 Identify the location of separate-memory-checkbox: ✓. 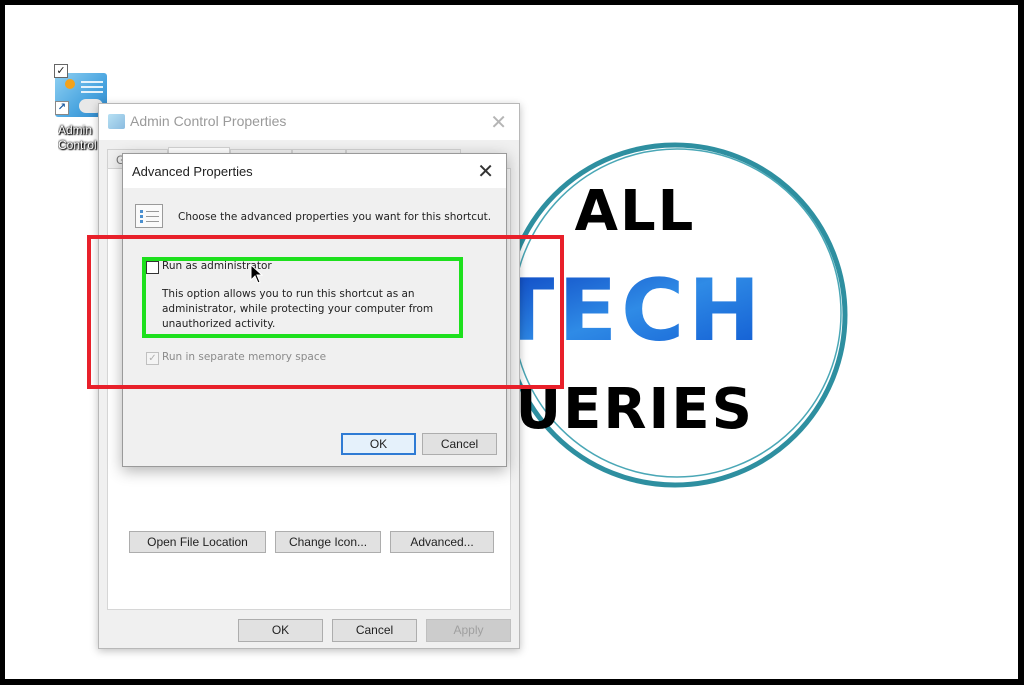
(152, 358).